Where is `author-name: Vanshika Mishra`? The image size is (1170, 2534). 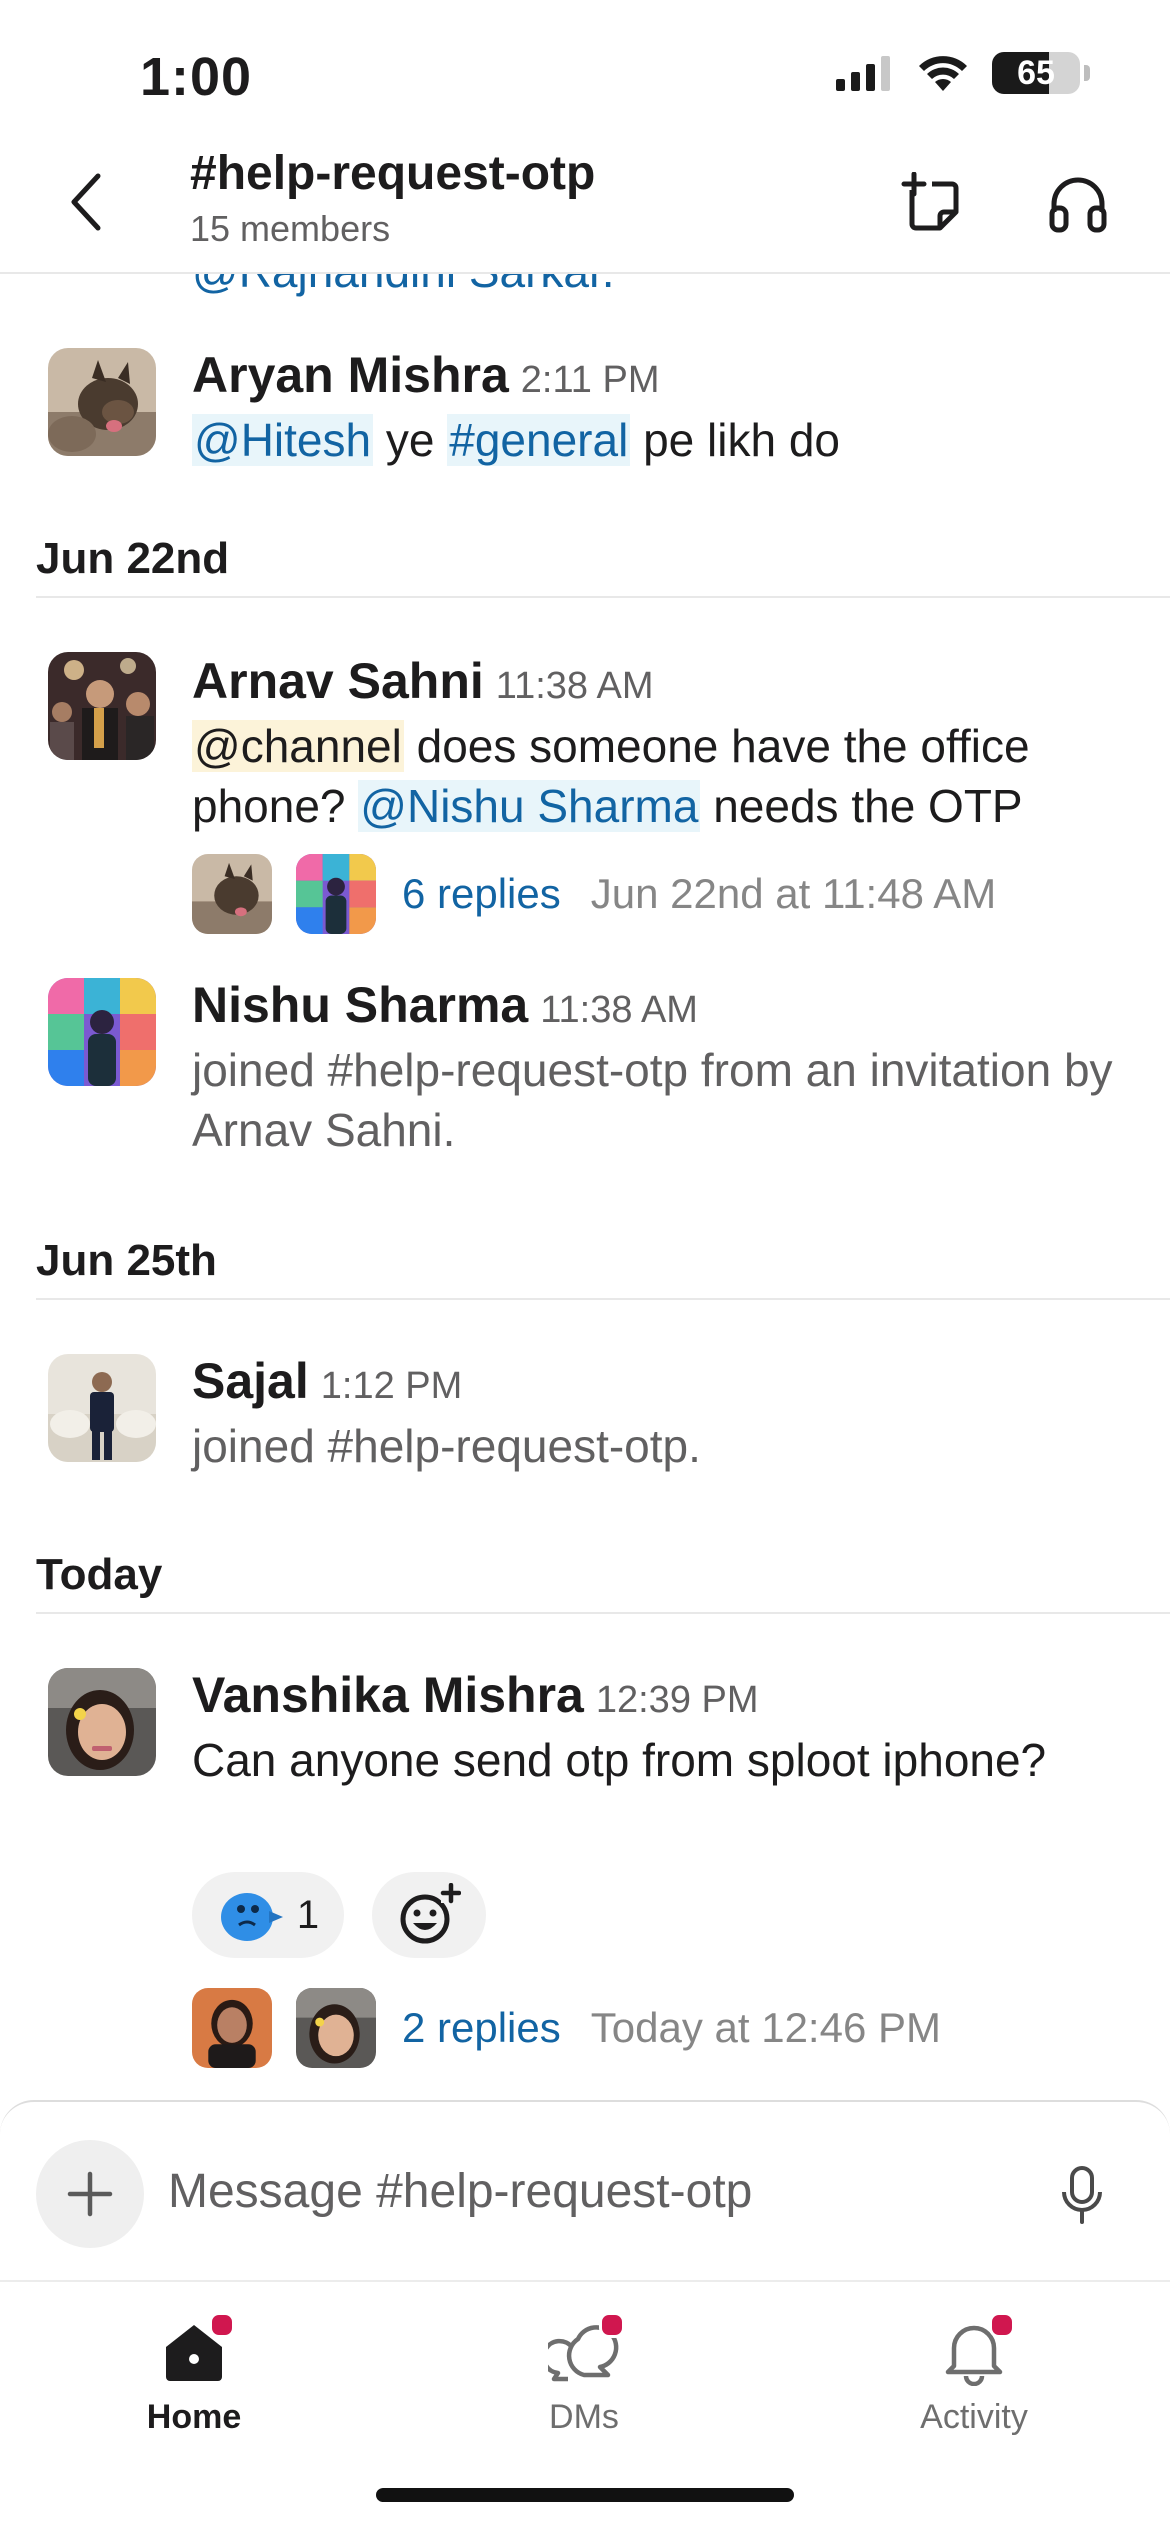
author-name: Vanshika Mishra is located at coordinates (388, 1695).